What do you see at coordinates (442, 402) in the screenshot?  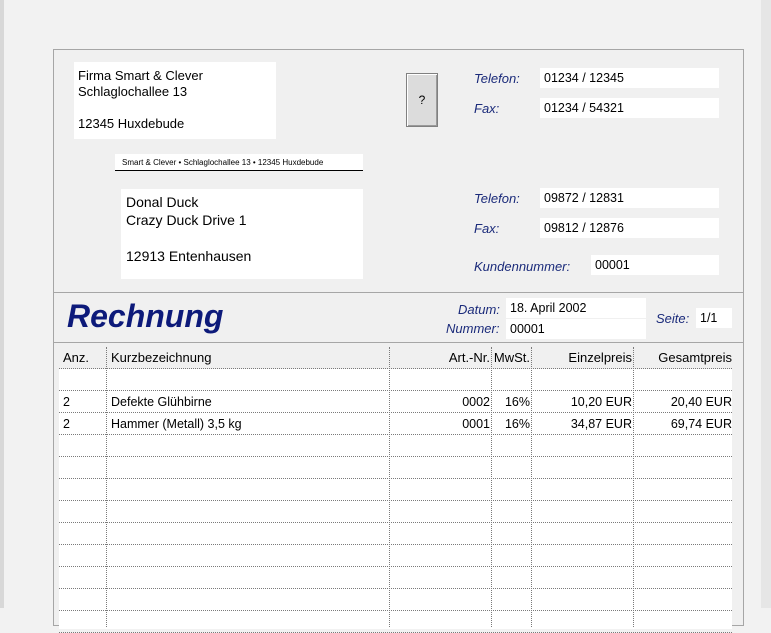 I see `row1-article-number: 0002` at bounding box center [442, 402].